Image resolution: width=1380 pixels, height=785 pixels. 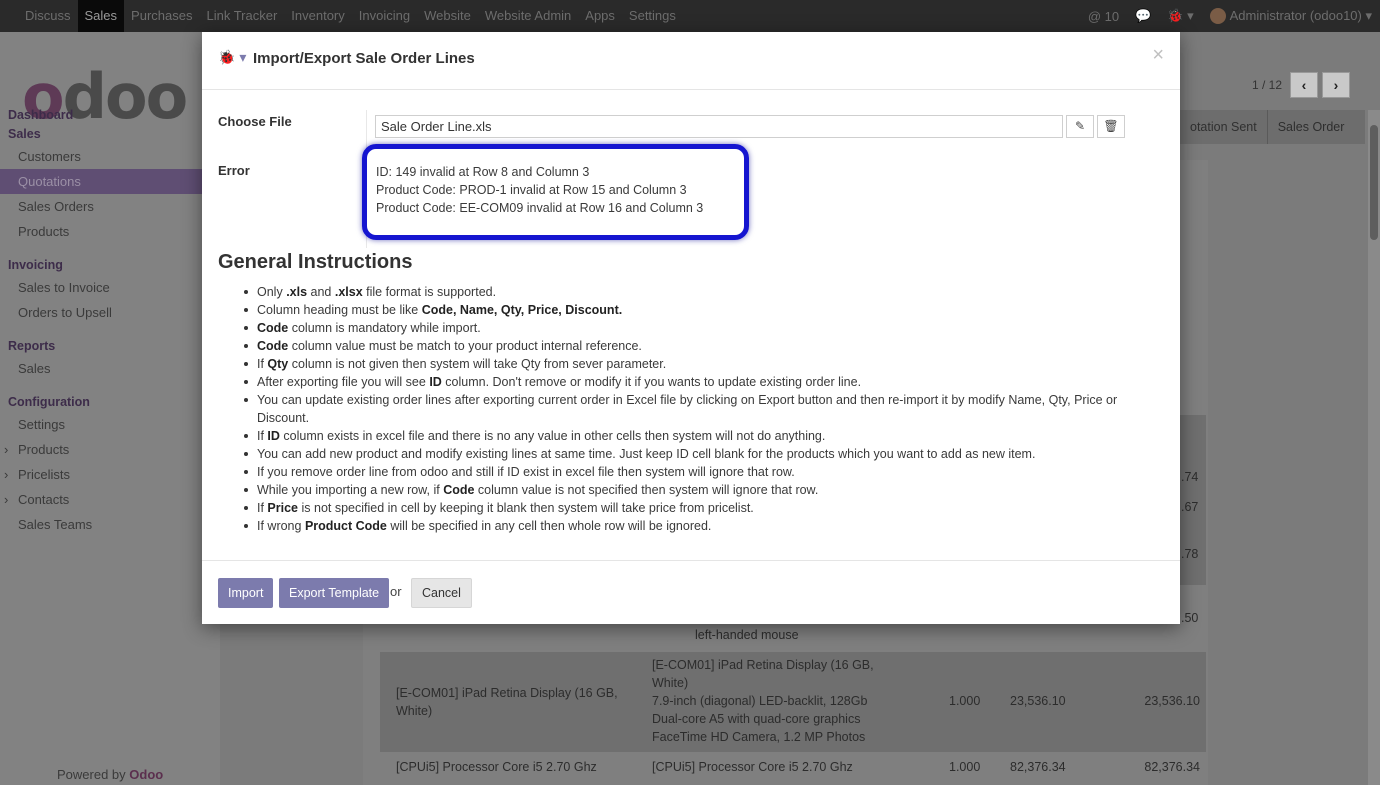 I want to click on sidebar-item-sales-orders: Sales Orders, so click(x=110, y=206).